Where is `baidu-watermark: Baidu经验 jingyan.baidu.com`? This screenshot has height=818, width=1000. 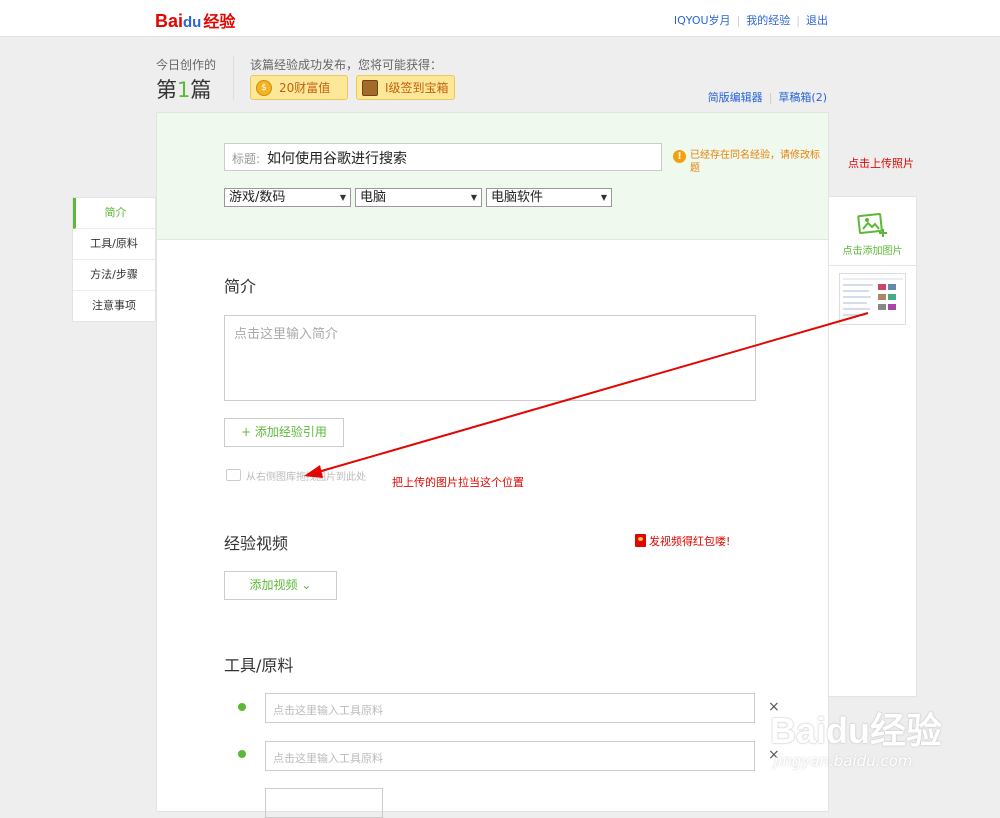 baidu-watermark: Baidu经验 jingyan.baidu.com is located at coordinates (885, 742).